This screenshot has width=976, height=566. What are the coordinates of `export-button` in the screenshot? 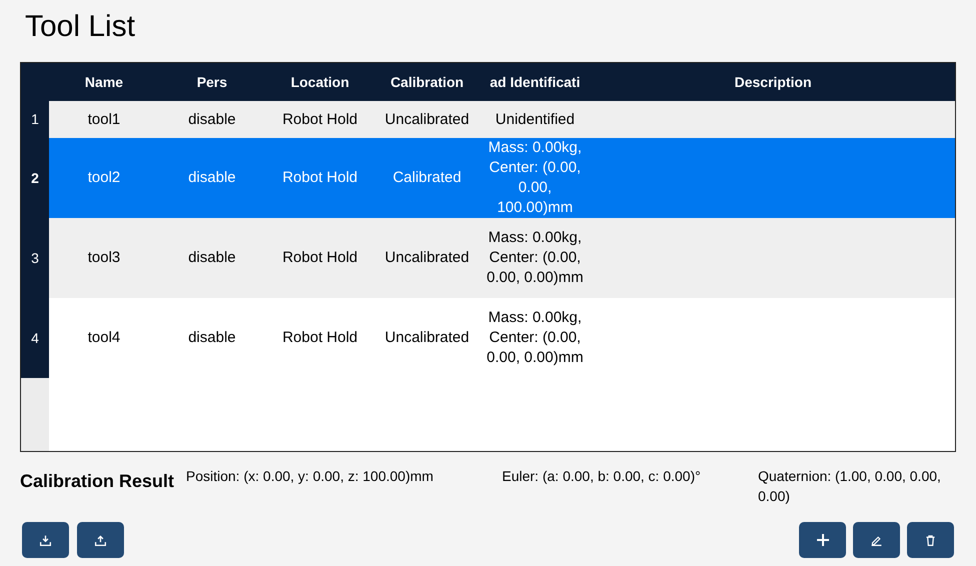 It's located at (100, 540).